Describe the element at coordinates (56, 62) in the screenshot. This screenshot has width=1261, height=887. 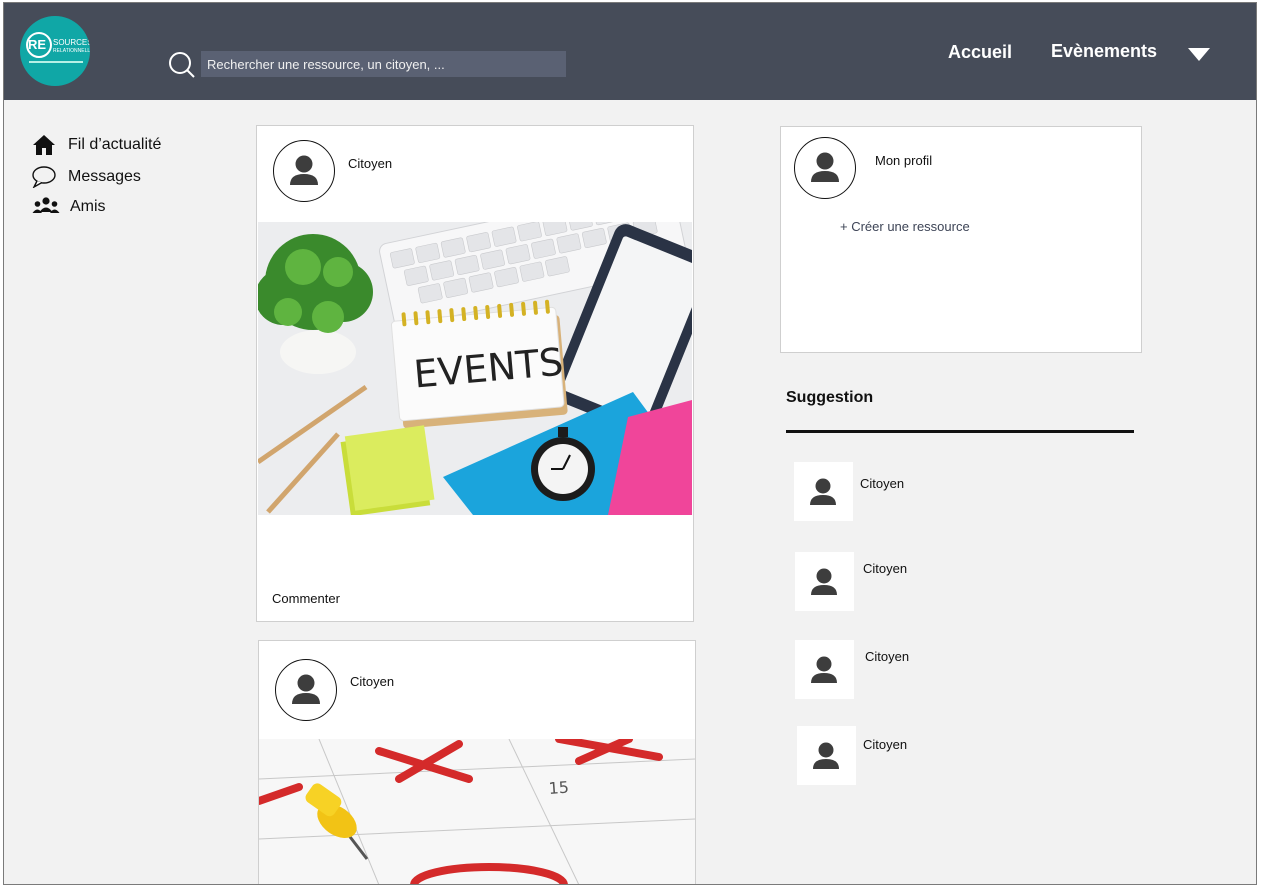
I see `logo-tagline` at that location.